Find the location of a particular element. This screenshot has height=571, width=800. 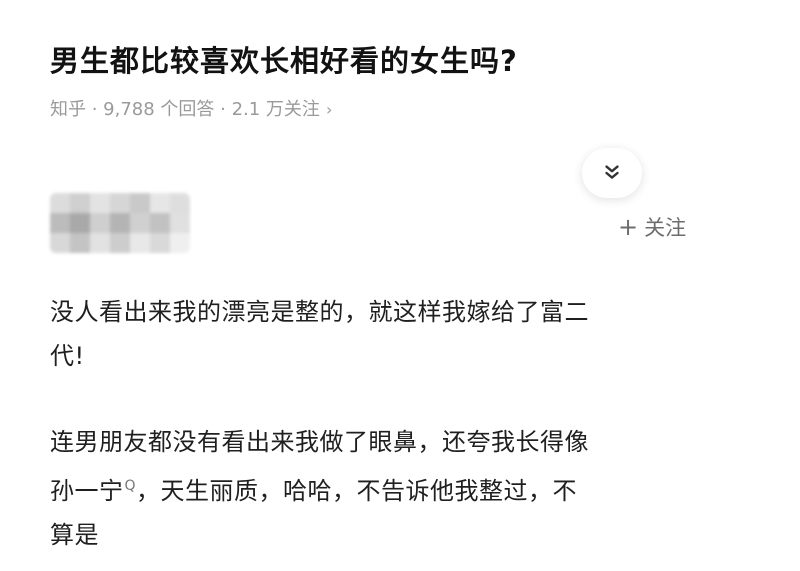

collapse-button is located at coordinates (612, 173).